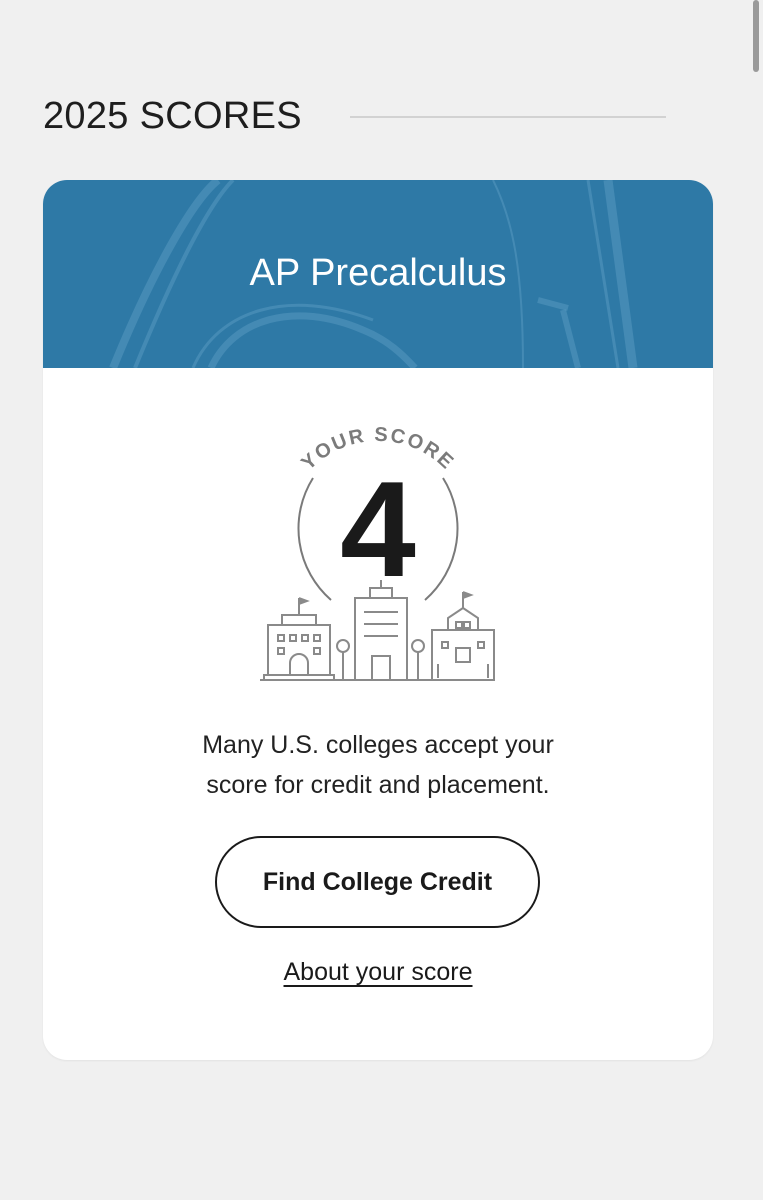  Describe the element at coordinates (172, 115) in the screenshot. I see `section-title: 2025 SCORES` at that location.